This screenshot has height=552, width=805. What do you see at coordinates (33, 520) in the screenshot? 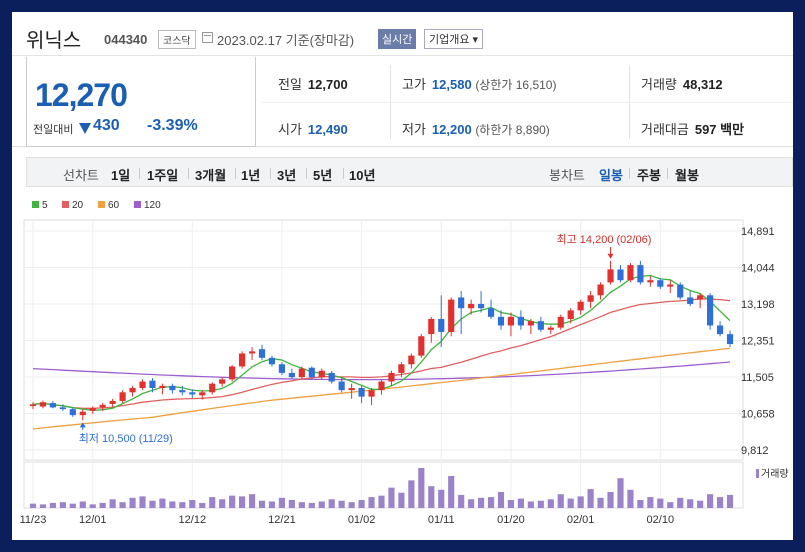
I see `x-tick-label: 11/23` at bounding box center [33, 520].